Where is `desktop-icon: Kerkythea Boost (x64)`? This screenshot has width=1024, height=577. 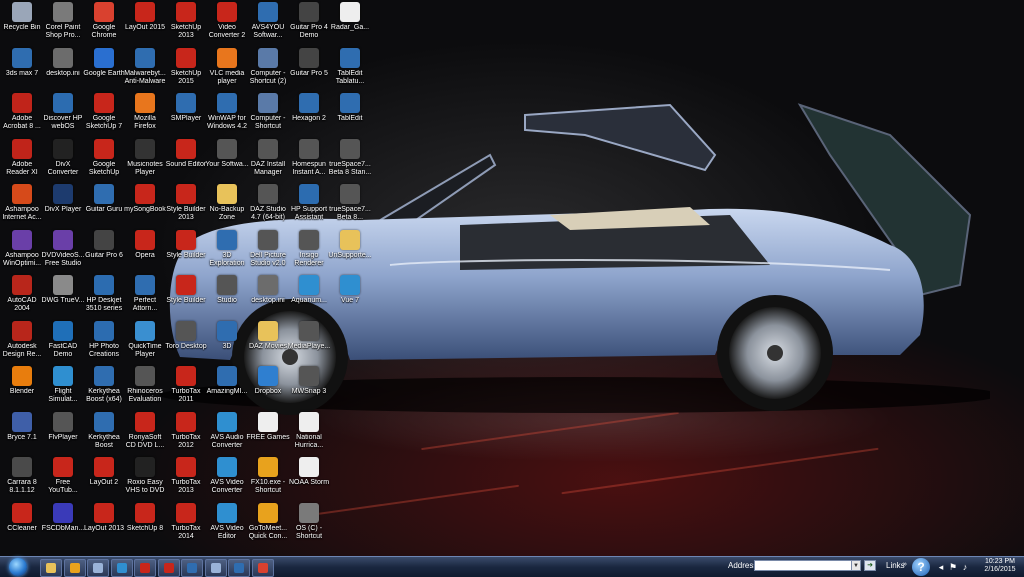
desktop-icon: Kerkythea Boost (x64) is located at coordinates (104, 388).